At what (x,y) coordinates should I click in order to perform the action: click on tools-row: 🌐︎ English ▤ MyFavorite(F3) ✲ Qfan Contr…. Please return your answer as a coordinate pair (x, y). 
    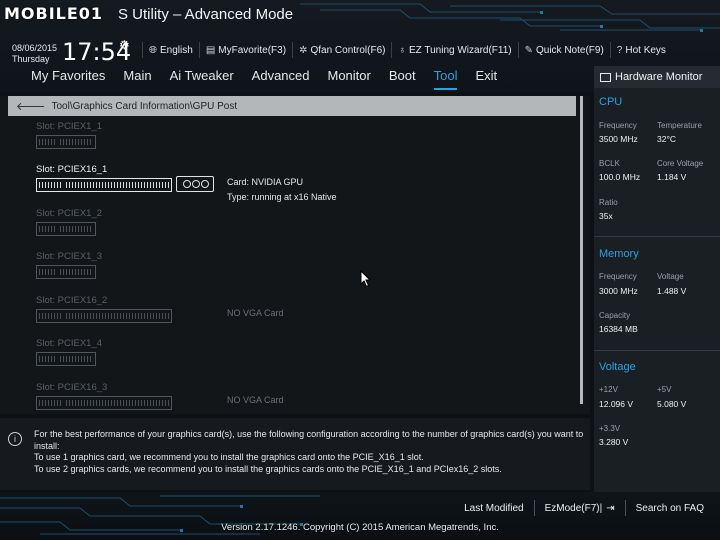
    Looking at the image, I should click on (407, 50).